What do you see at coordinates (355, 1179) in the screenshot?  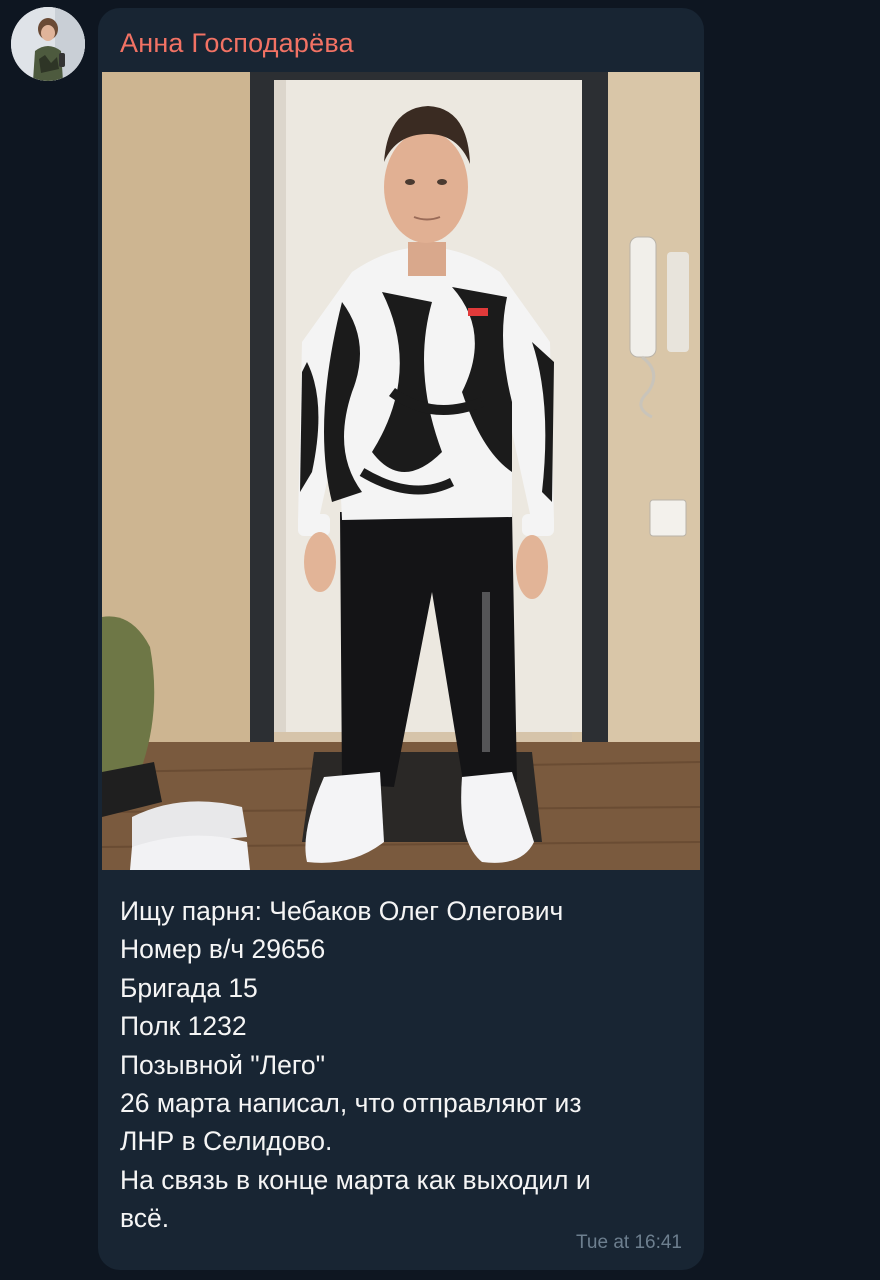 I see `message-line: На связь в конце марта как выходил и` at bounding box center [355, 1179].